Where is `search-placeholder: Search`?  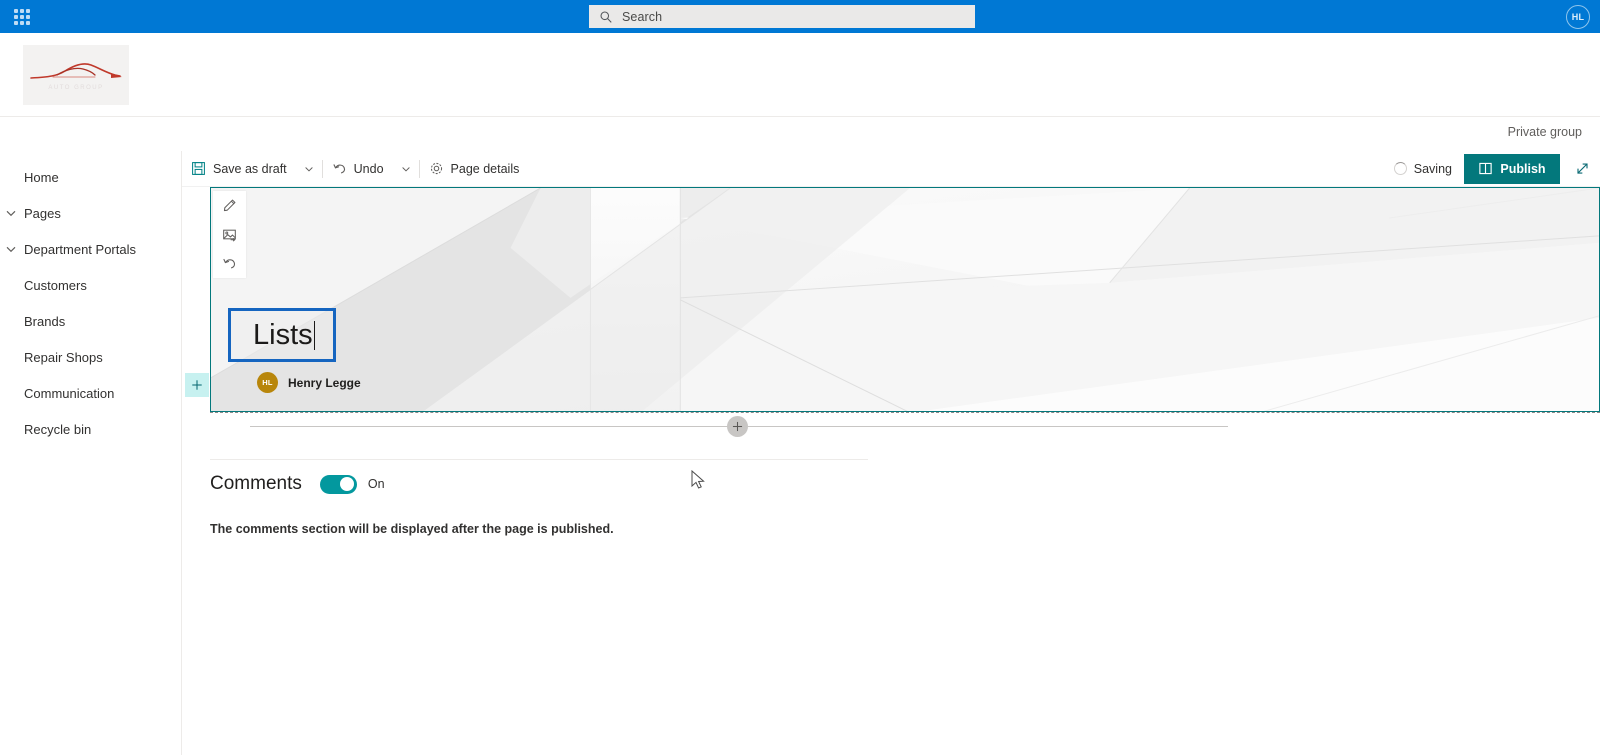 search-placeholder: Search is located at coordinates (642, 16).